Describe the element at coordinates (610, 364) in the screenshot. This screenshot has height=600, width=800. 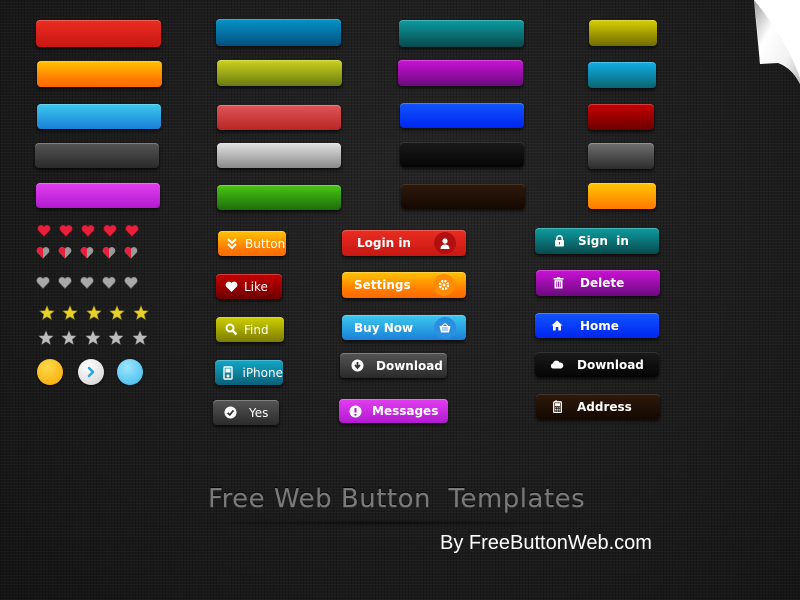
I see `download-label-black: Download` at that location.